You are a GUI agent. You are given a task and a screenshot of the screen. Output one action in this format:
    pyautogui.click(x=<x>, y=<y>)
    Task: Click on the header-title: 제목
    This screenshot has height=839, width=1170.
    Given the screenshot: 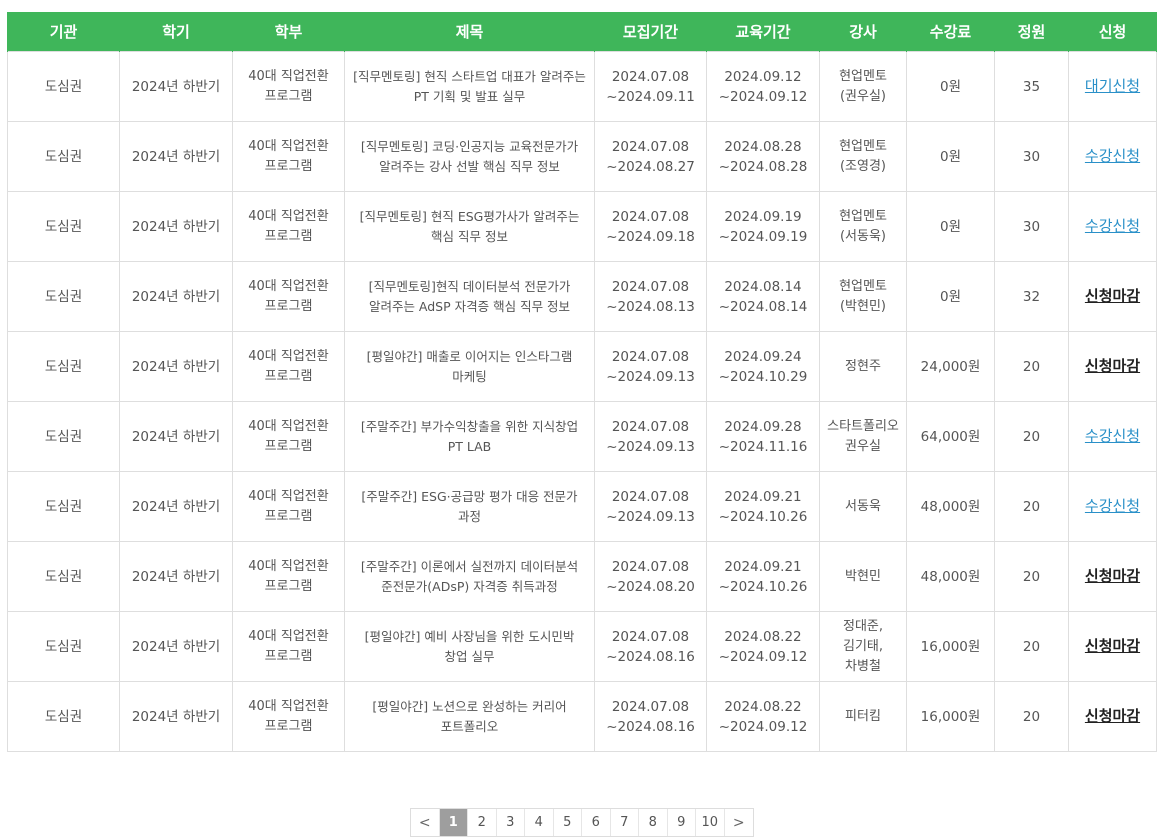 What is the action you would take?
    pyautogui.click(x=469, y=32)
    